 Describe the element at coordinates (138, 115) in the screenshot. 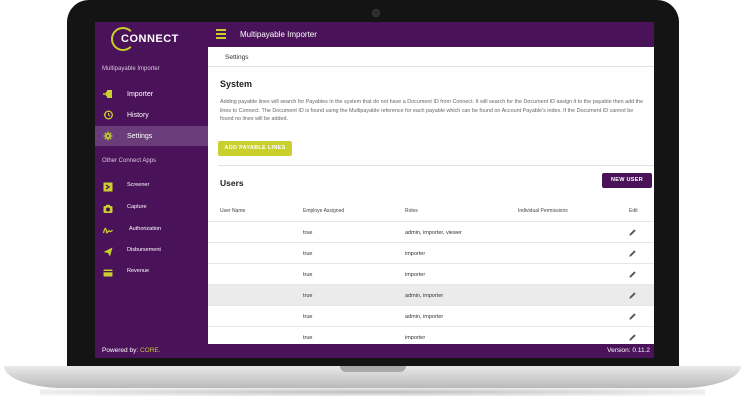

I see `sidebar-item-label: History` at that location.